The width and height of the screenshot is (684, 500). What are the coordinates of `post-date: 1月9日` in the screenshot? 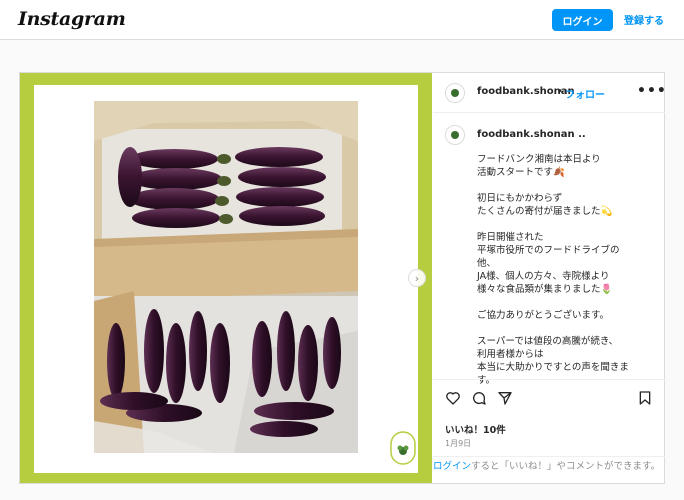 It's located at (458, 443).